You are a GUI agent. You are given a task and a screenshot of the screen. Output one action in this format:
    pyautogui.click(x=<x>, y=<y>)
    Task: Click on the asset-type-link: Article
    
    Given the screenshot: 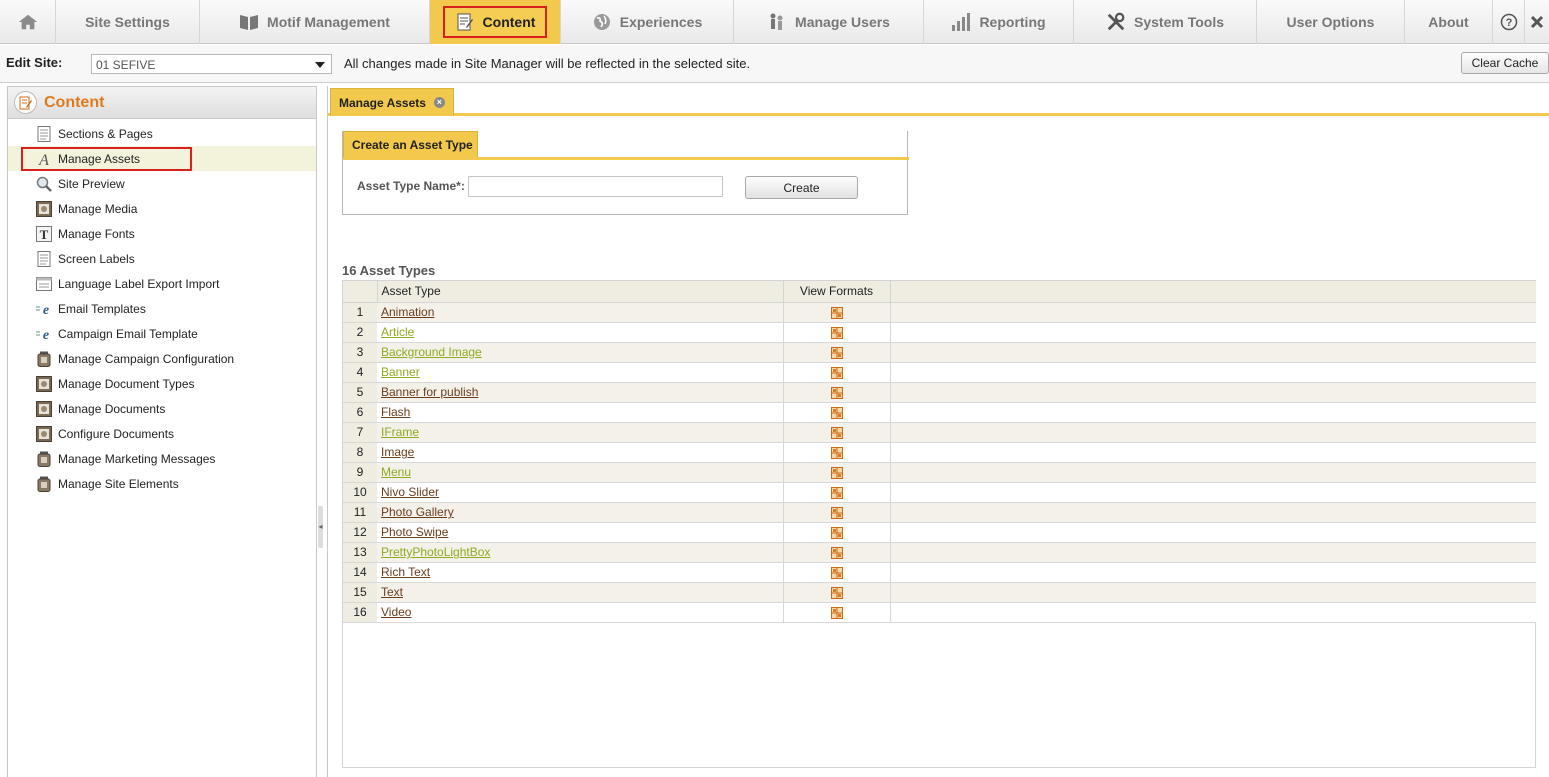 What is the action you would take?
    pyautogui.click(x=397, y=332)
    